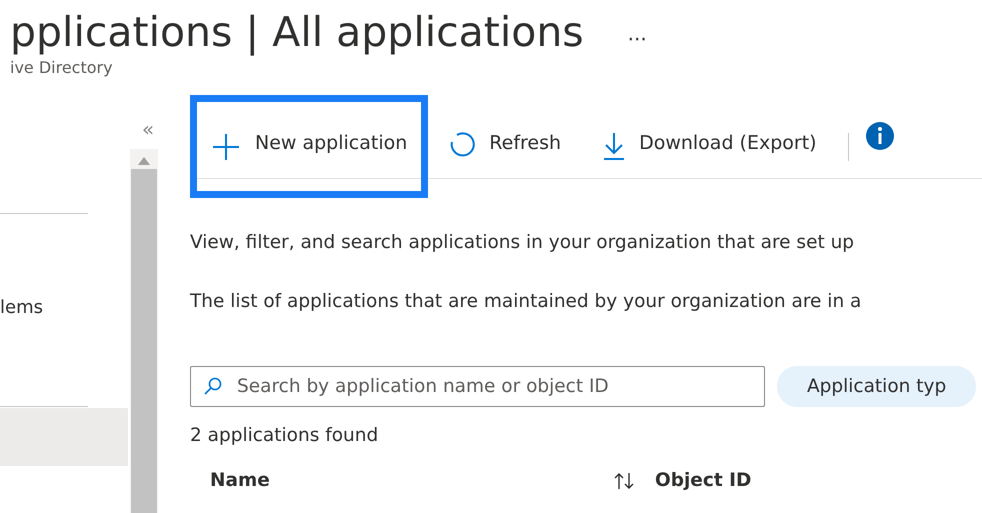 This screenshot has height=513, width=982. I want to click on toolbar-button: New application, so click(309, 146).